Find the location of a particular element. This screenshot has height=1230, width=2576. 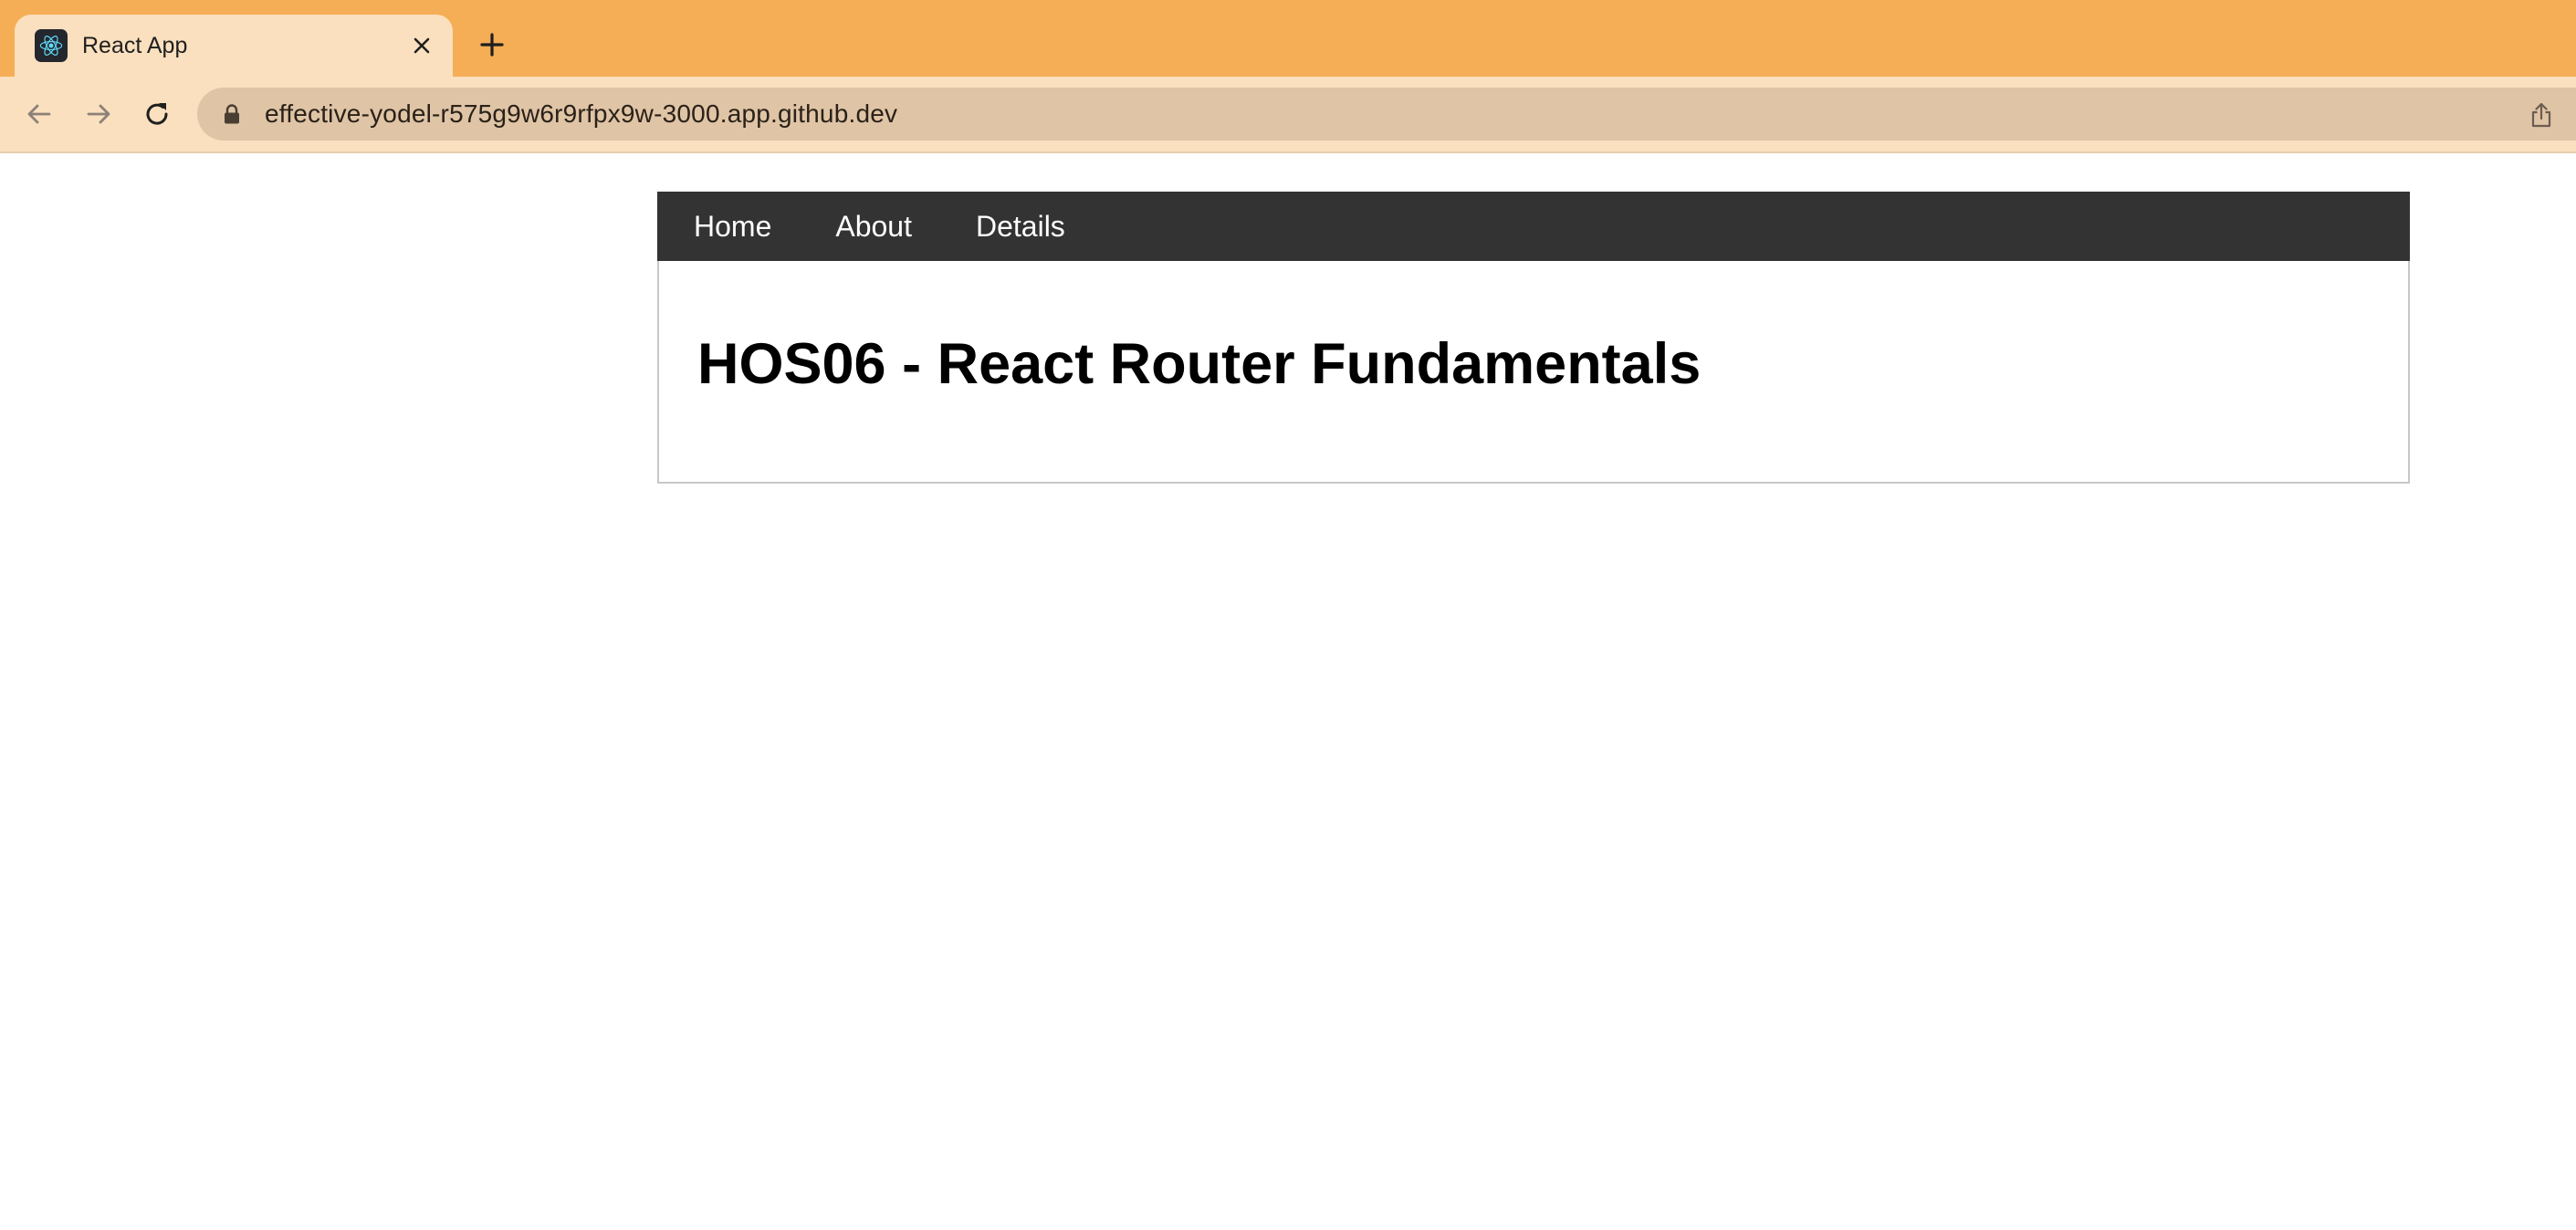

lock-icon is located at coordinates (232, 114).